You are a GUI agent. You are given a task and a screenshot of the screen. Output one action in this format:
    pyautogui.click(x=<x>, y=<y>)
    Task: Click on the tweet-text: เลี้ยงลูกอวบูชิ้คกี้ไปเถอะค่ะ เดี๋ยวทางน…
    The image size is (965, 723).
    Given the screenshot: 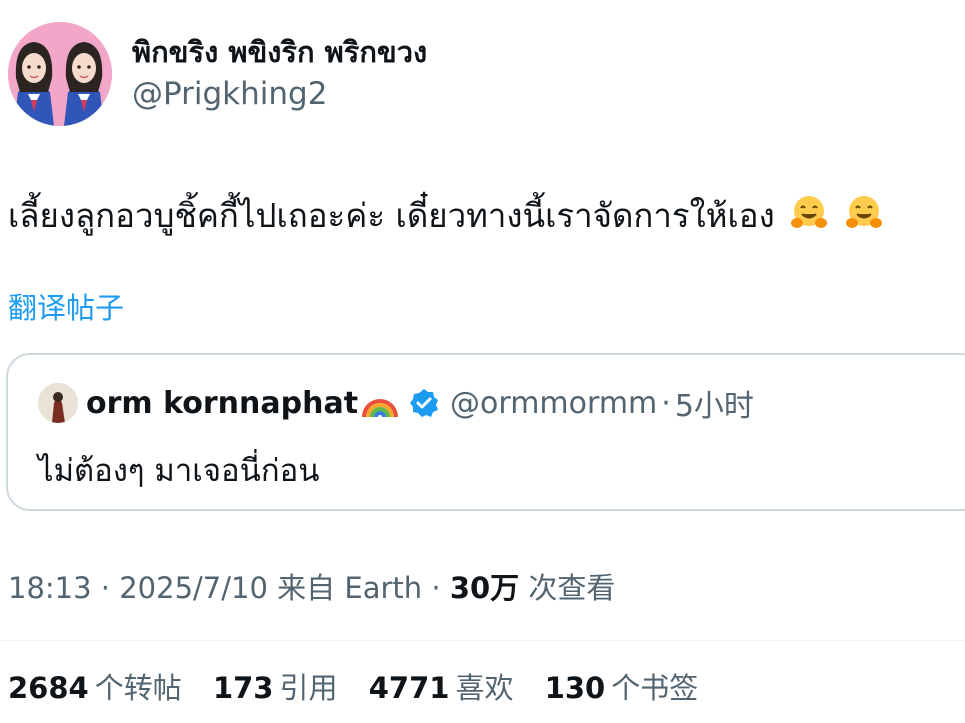 What is the action you would take?
    pyautogui.click(x=446, y=216)
    